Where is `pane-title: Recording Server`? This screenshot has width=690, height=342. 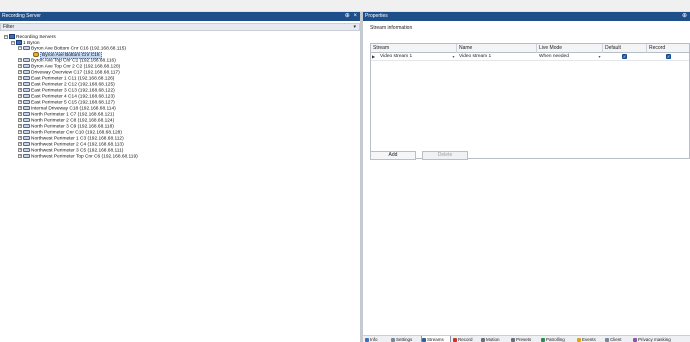
pane-title: Recording Server is located at coordinates (21, 16).